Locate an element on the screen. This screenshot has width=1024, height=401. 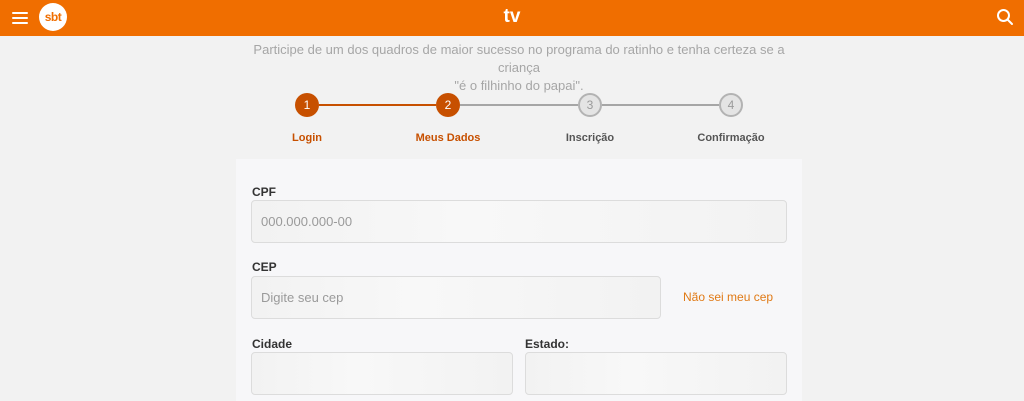
step-4-label: Confirmação is located at coordinates (731, 138).